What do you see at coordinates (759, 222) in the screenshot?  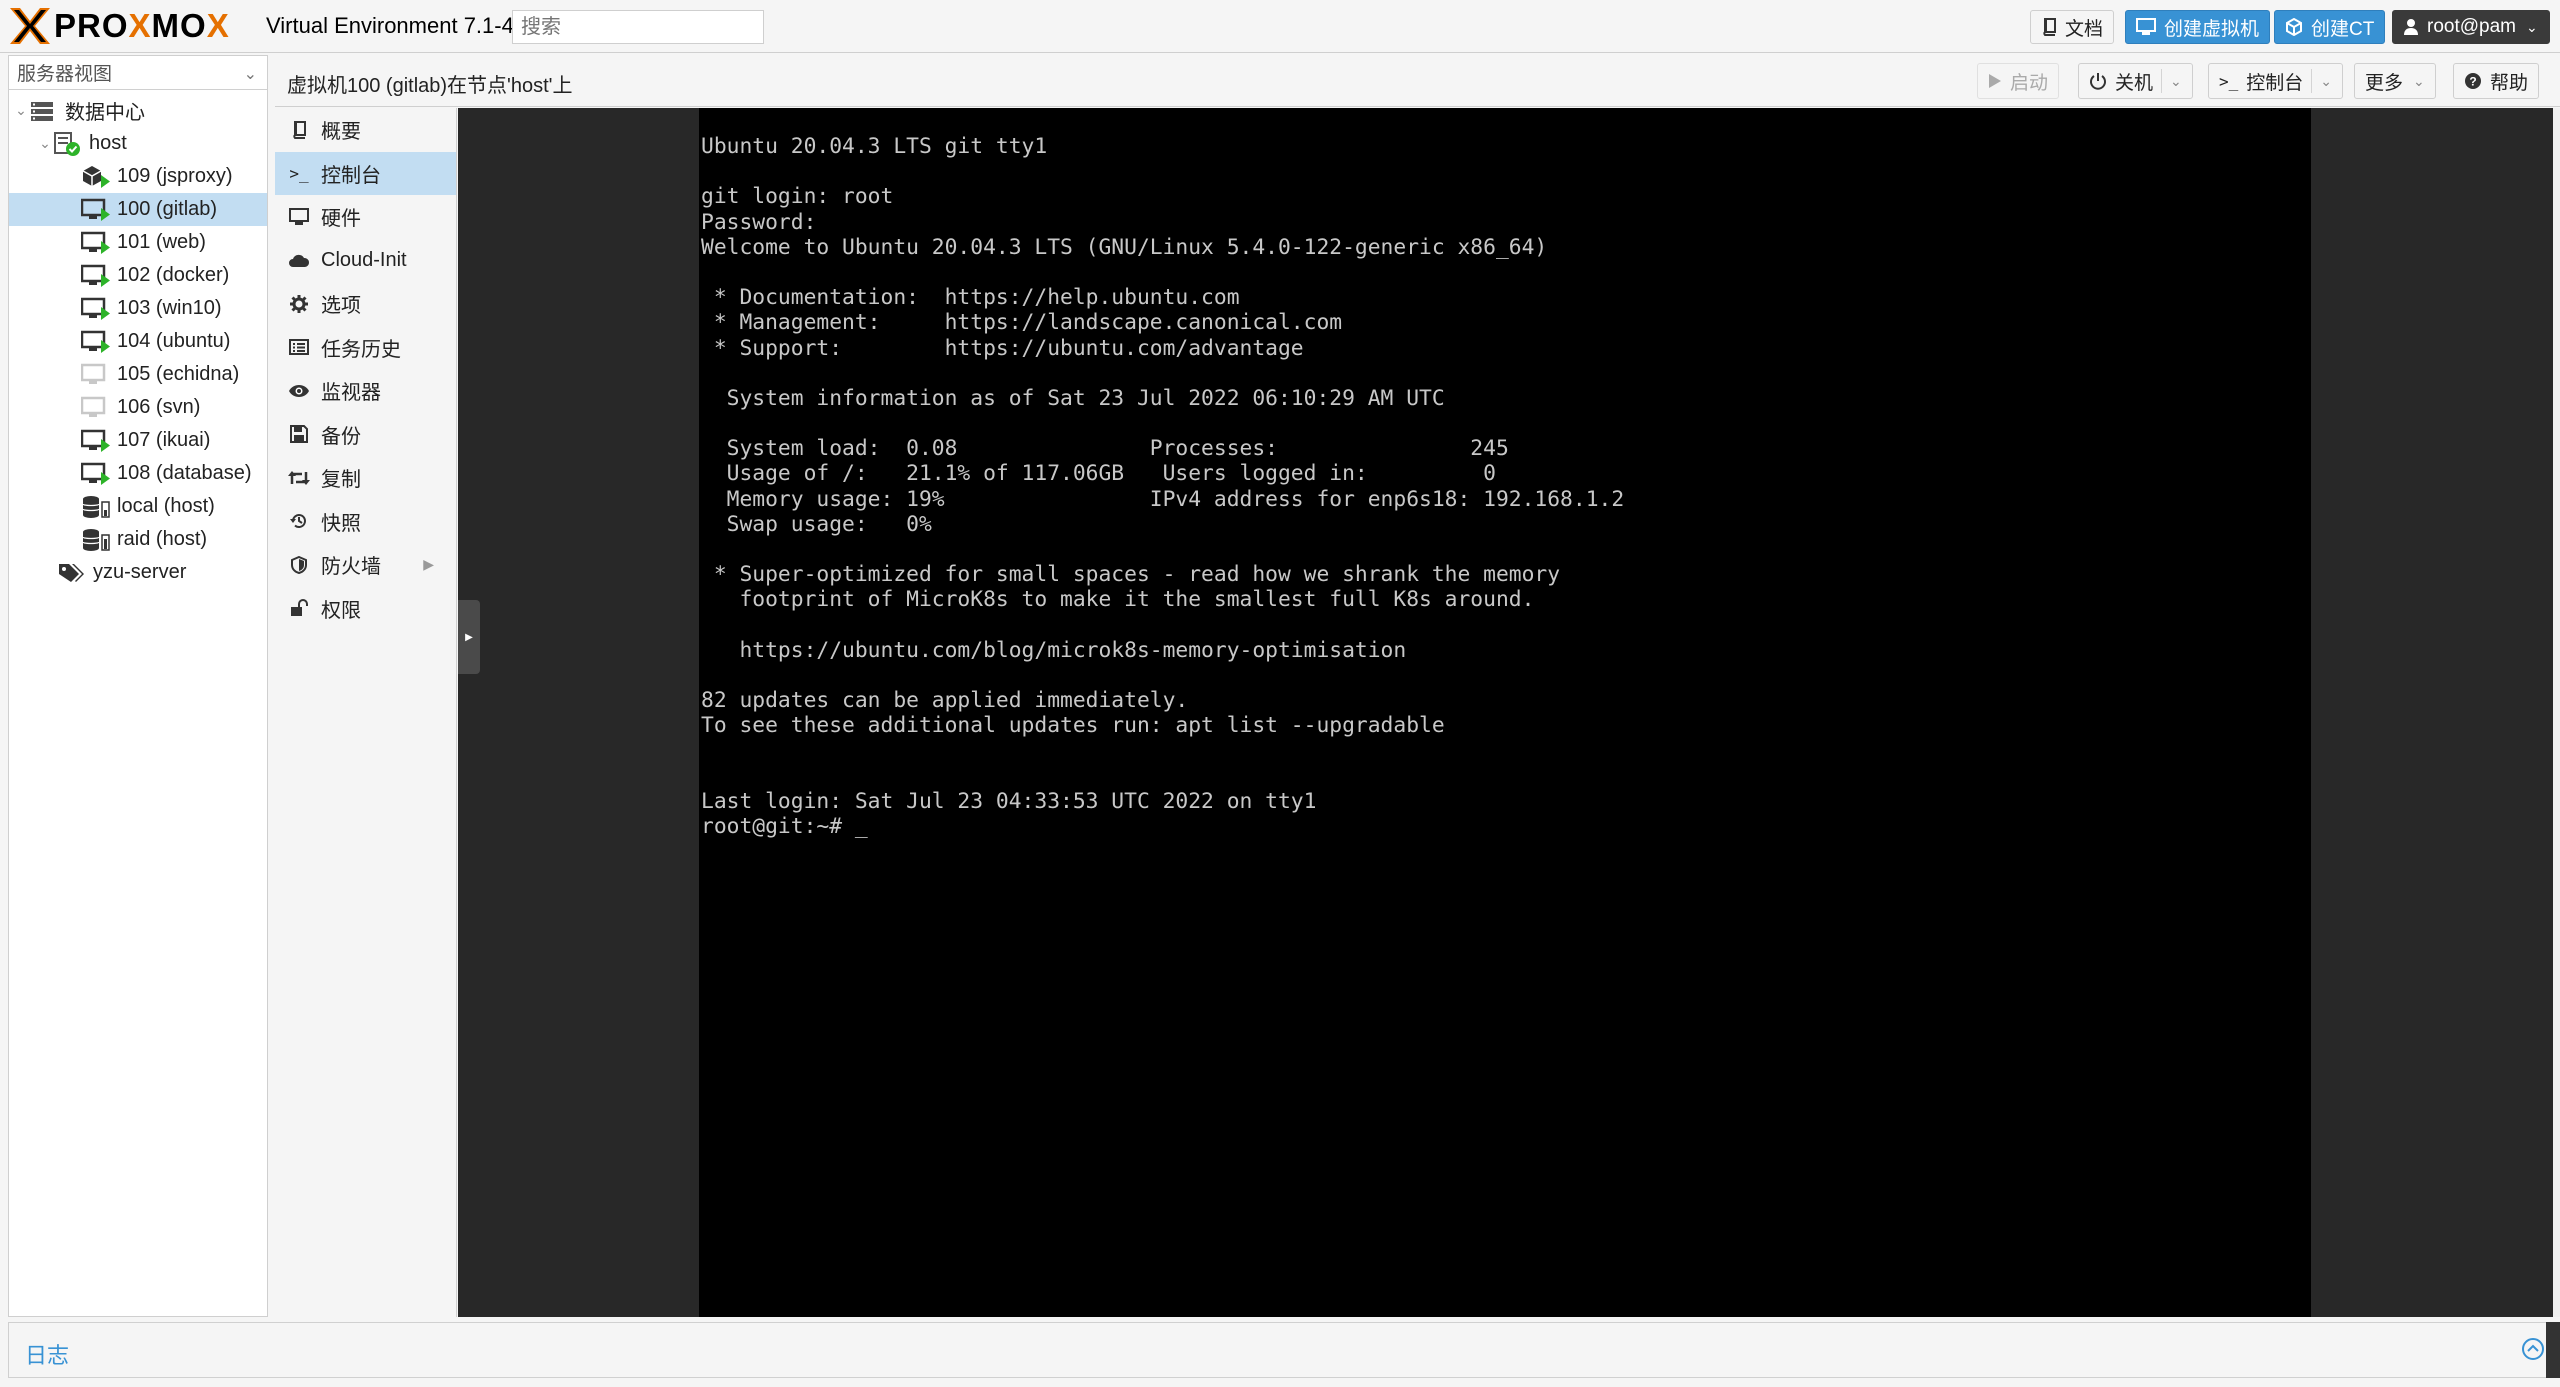 I see `terminal-line: Password:` at bounding box center [759, 222].